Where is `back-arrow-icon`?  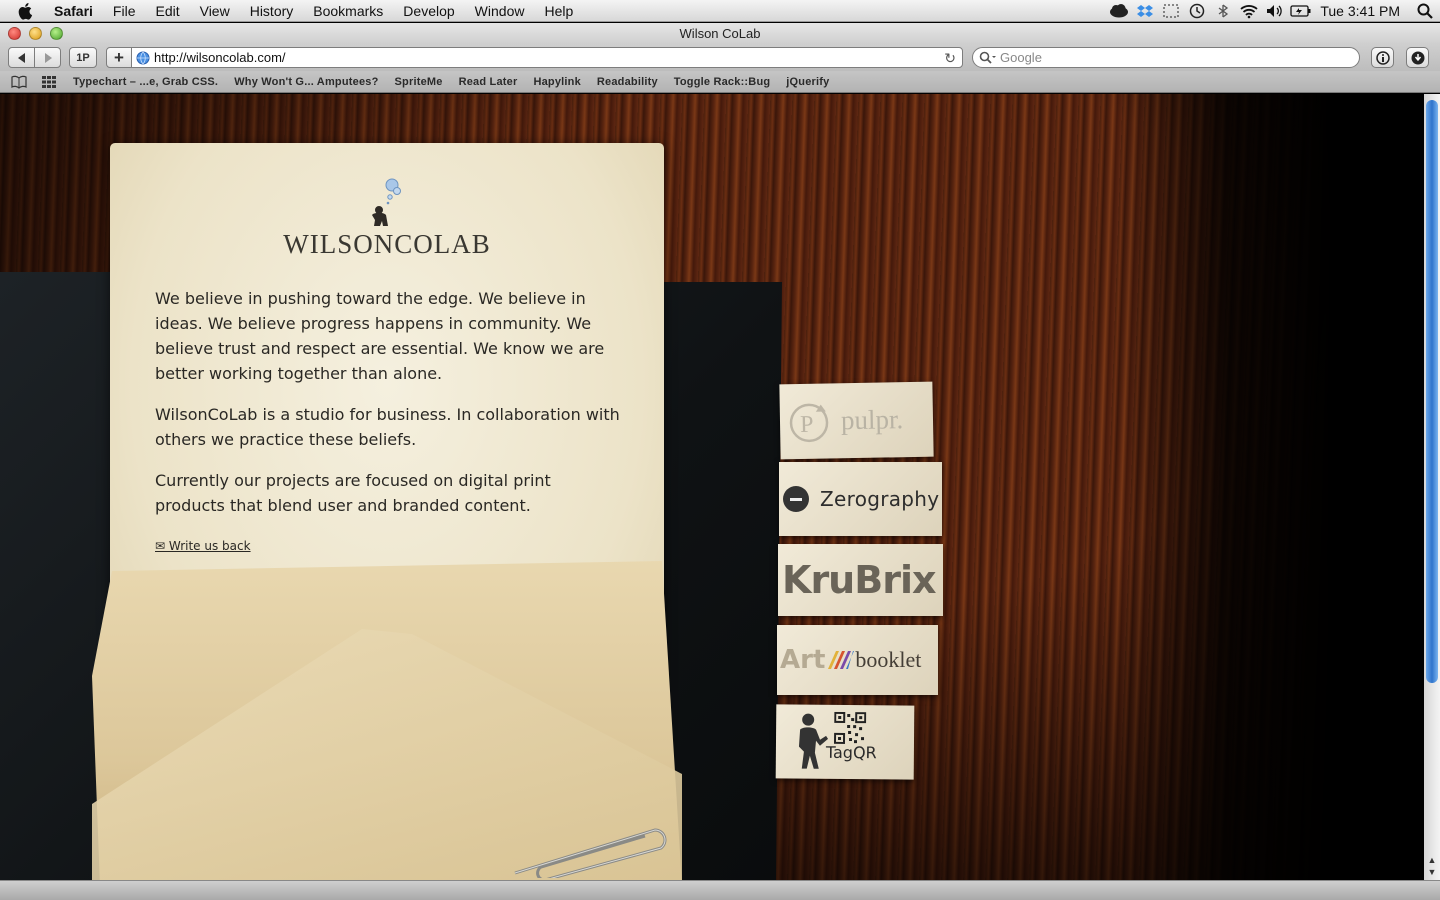
back-arrow-icon is located at coordinates (21, 57).